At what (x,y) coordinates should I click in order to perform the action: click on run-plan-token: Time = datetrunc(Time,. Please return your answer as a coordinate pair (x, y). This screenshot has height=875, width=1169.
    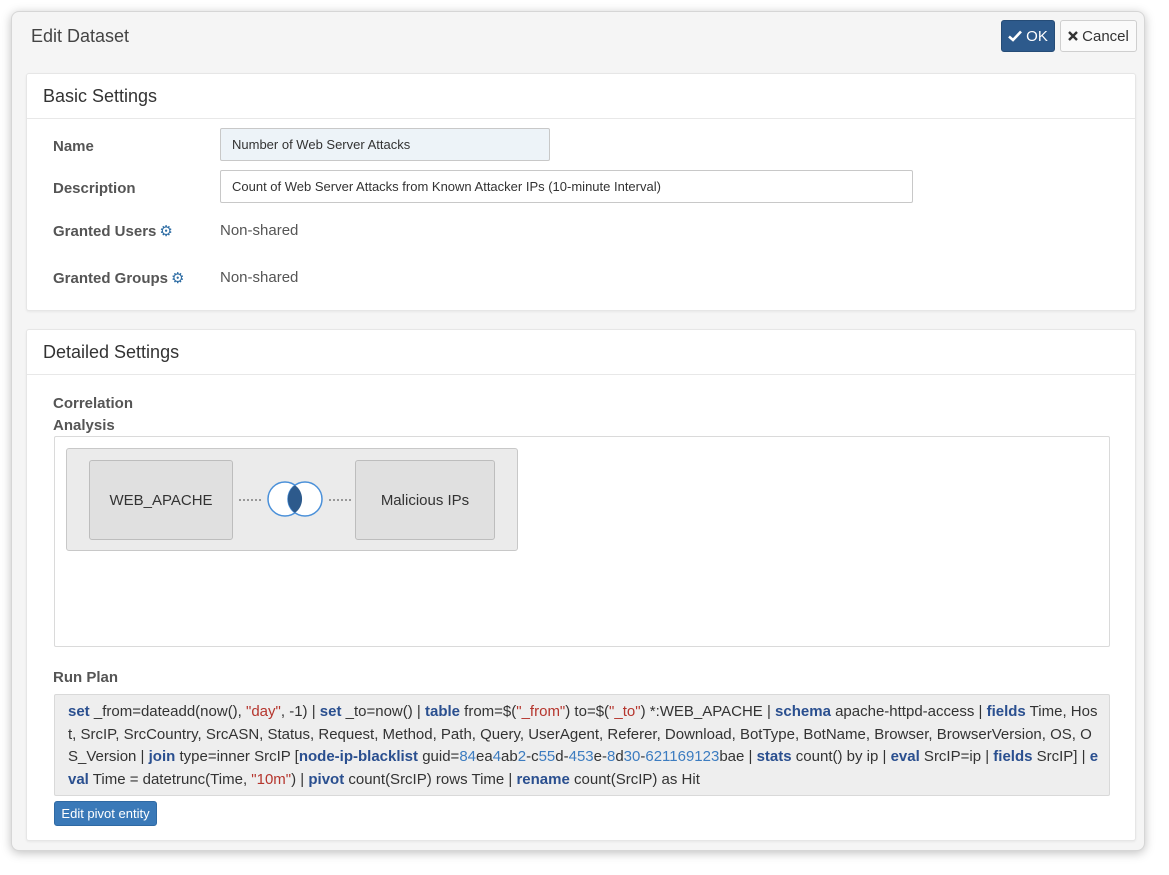
    Looking at the image, I should click on (170, 779).